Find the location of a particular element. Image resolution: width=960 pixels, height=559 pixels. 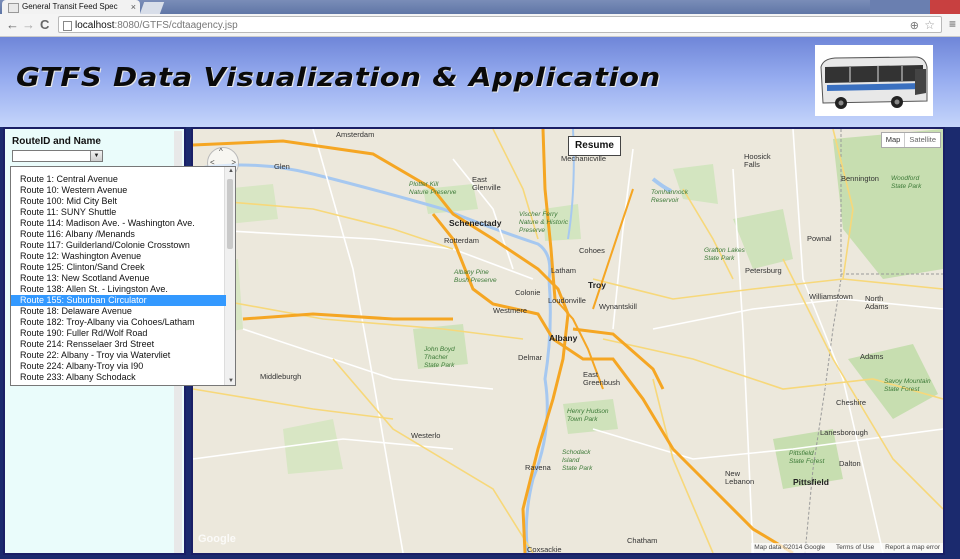

map-label-delmar: Delmar is located at coordinates (530, 357).